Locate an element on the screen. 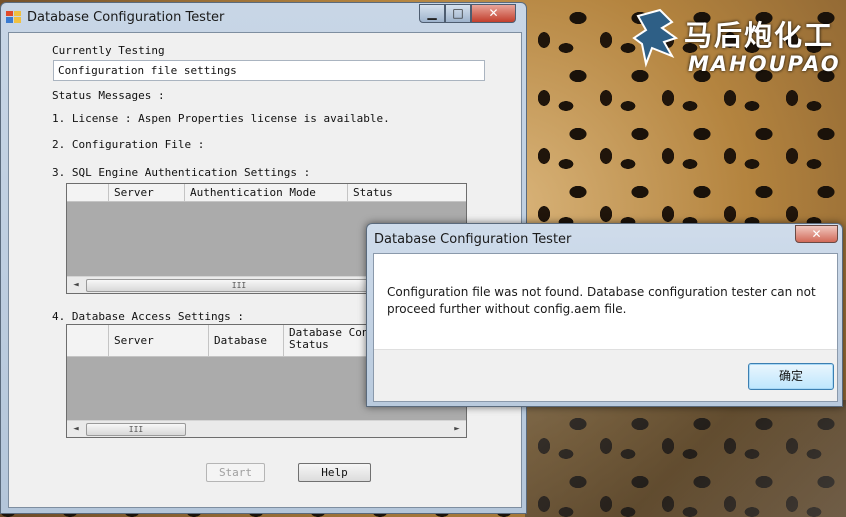 Image resolution: width=846 pixels, height=517 pixels. status-messages-label: Status Messages : is located at coordinates (108, 95).